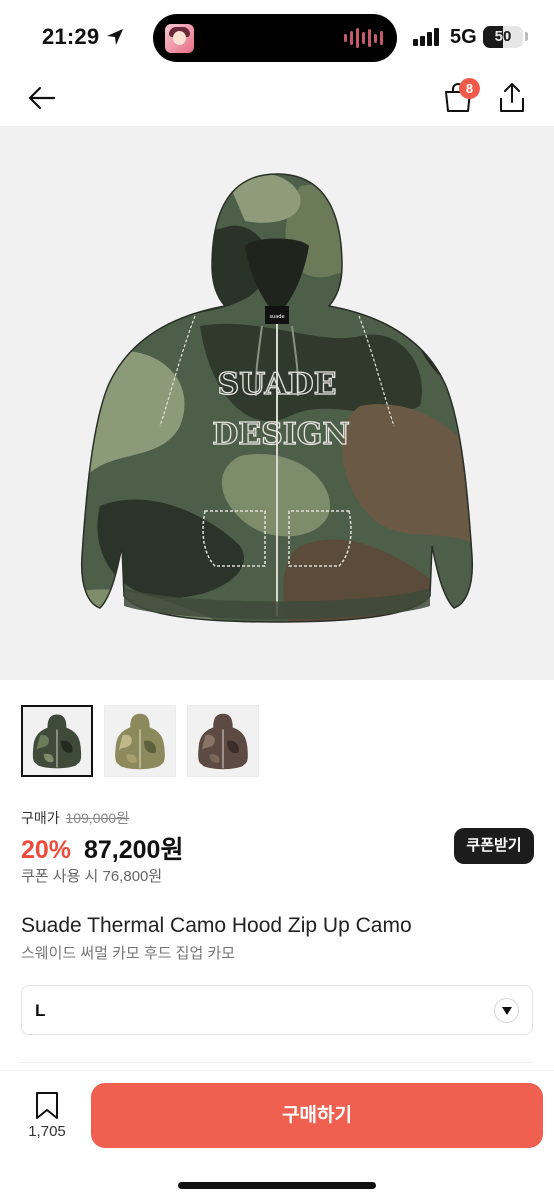 Image resolution: width=554 pixels, height=1200 pixels. I want to click on product-title: Suade Thermal Camo Hood Zip Up Camo, so click(216, 925).